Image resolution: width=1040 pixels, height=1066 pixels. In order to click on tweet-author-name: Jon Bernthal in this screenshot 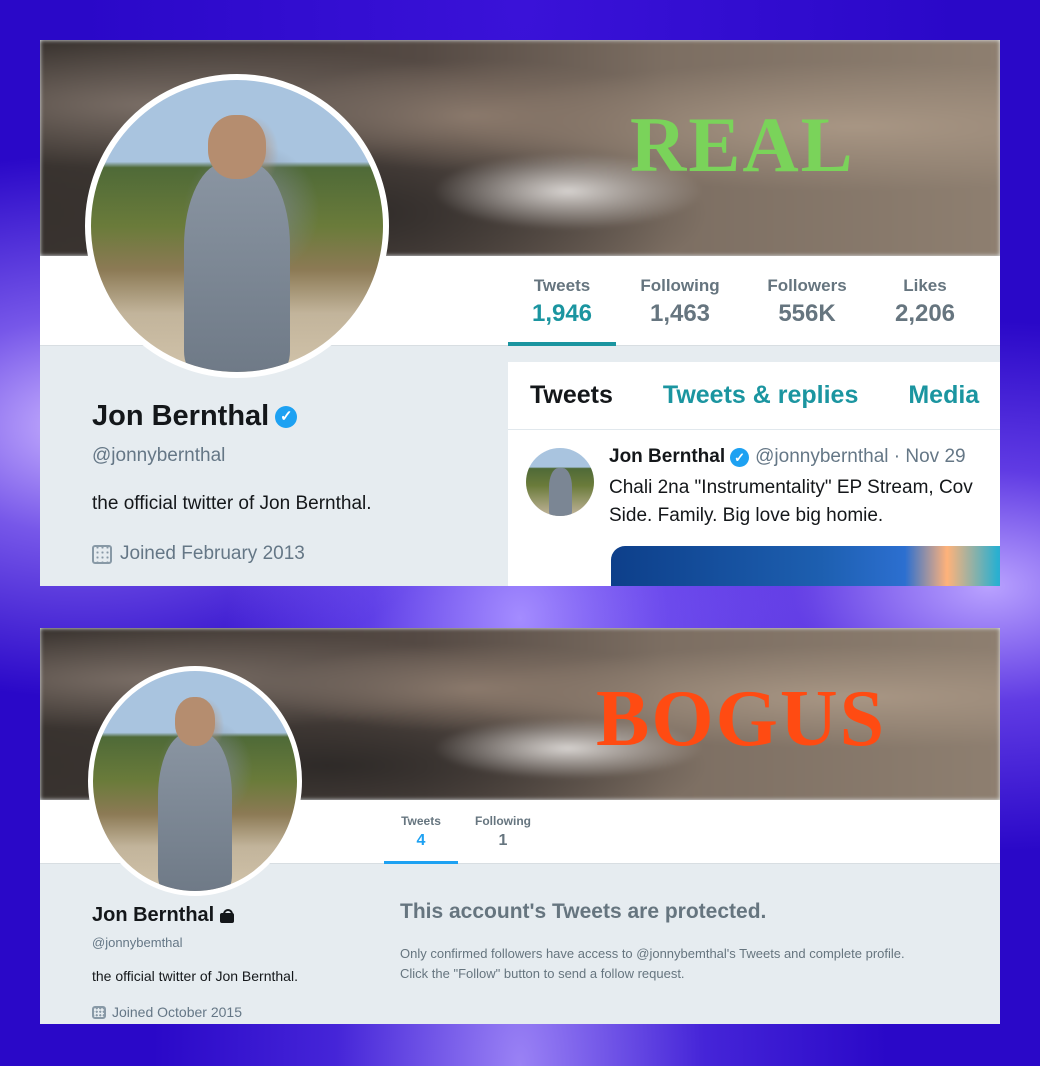, I will do `click(667, 457)`.